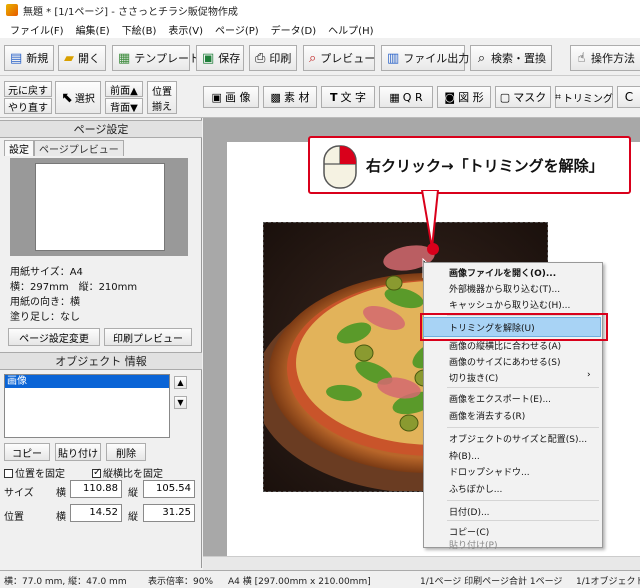 The image size is (640, 588). I want to click on lock-ratio-checkbox: ✓ 縦横比を固定, so click(127, 472).